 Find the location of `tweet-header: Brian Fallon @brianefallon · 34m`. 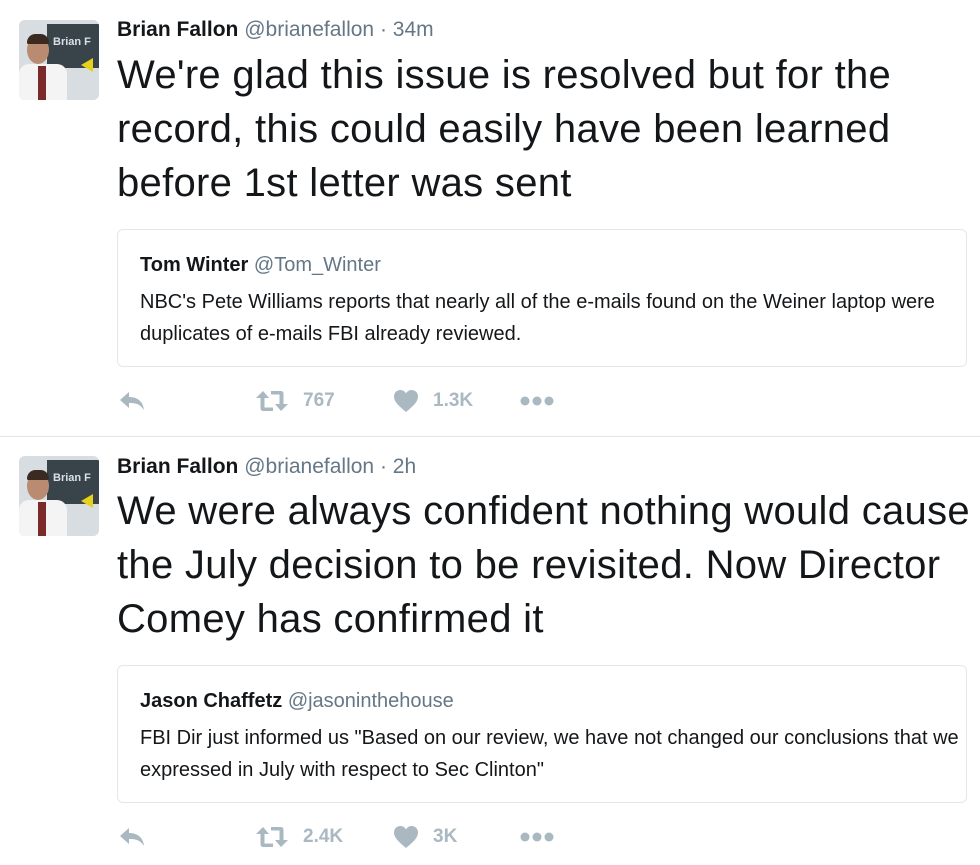

tweet-header: Brian Fallon @brianefallon · 34m is located at coordinates (275, 30).